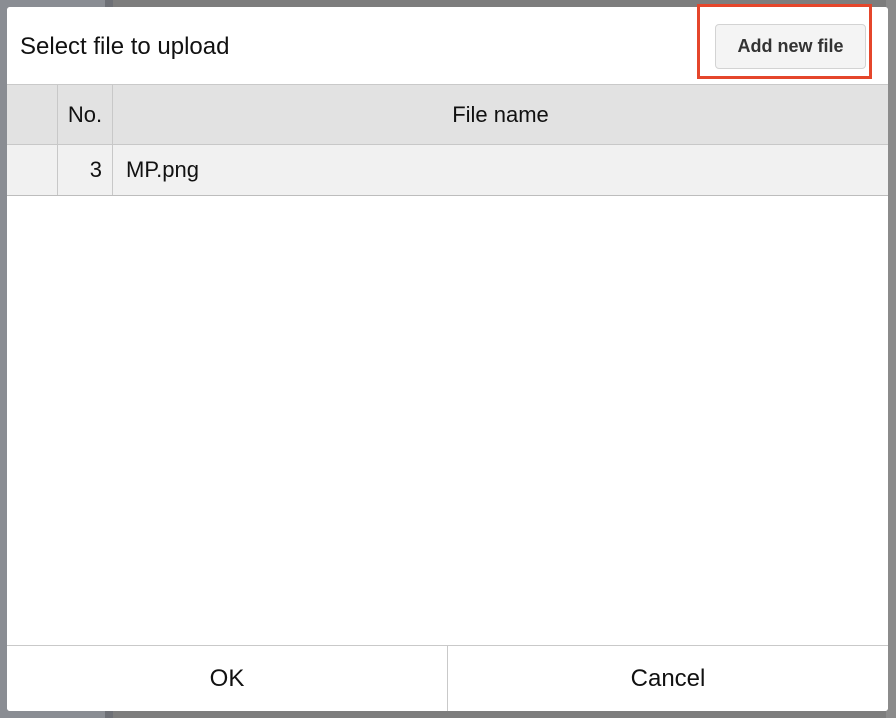 This screenshot has width=896, height=718. I want to click on dialog-footer: OK Cancel, so click(447, 678).